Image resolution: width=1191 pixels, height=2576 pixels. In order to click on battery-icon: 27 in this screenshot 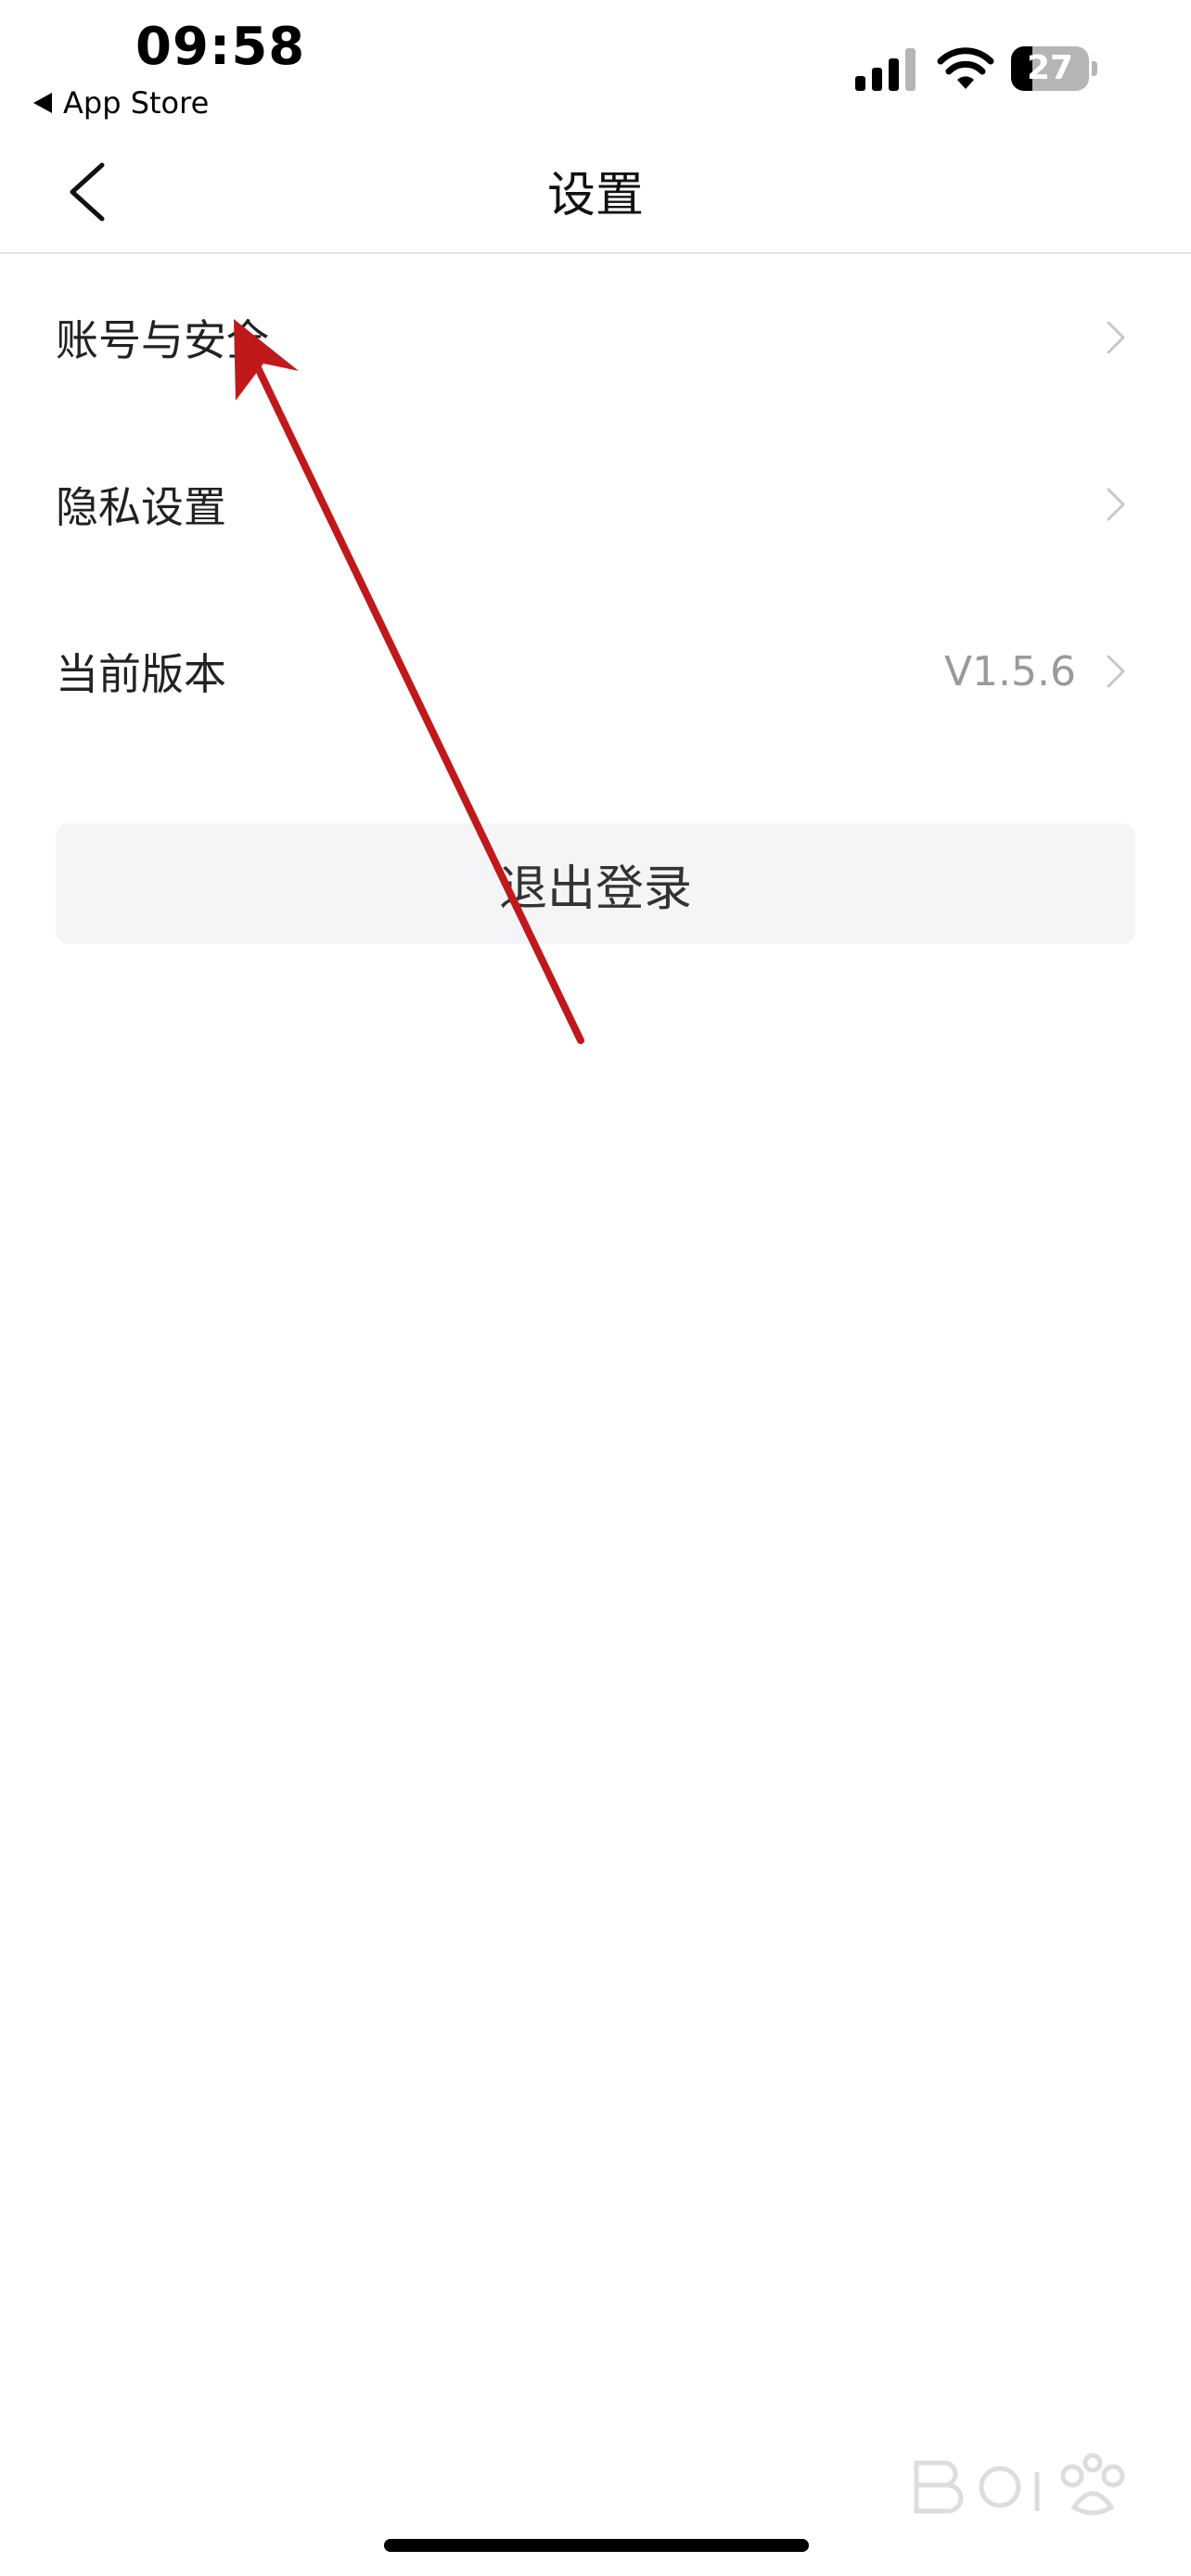, I will do `click(1054, 68)`.